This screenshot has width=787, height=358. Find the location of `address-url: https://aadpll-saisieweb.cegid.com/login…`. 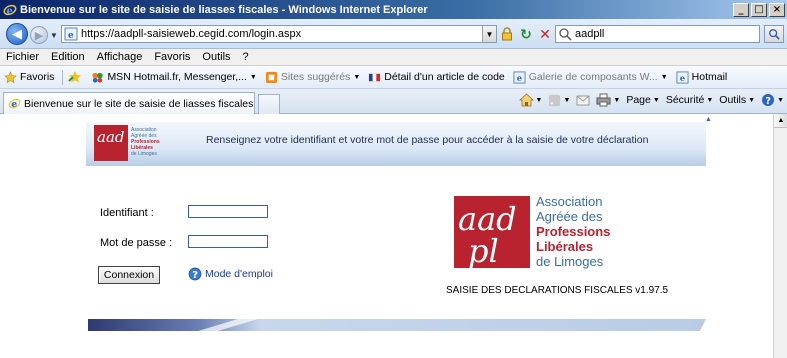

address-url: https://aadpll-saisieweb.cegid.com/login… is located at coordinates (281, 34).